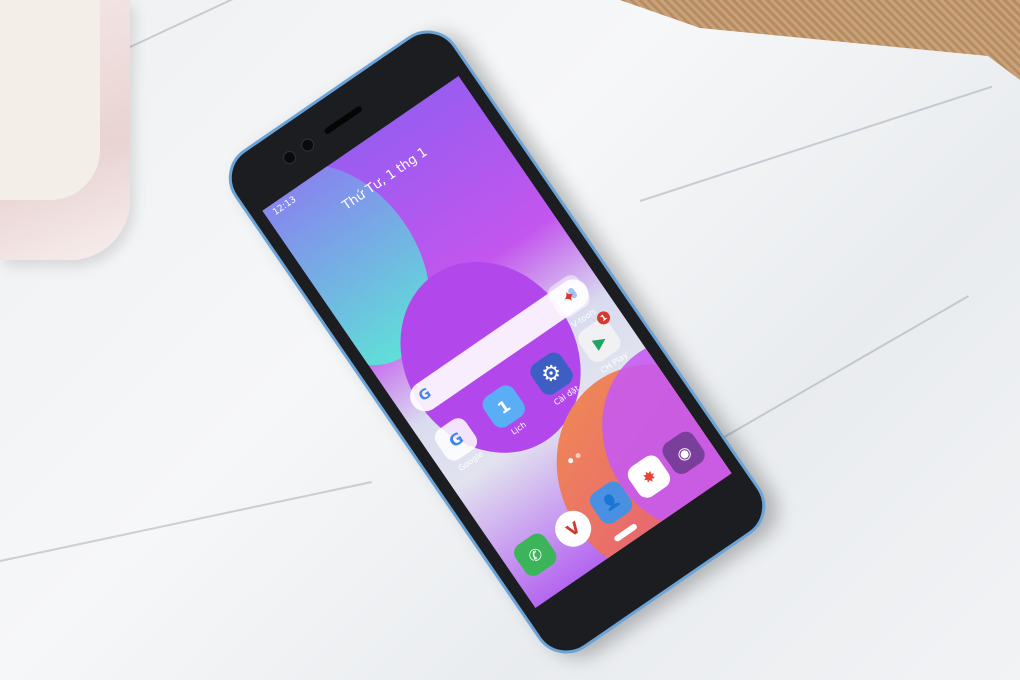 The image size is (1020, 680). What do you see at coordinates (425, 395) in the screenshot?
I see `google-logo-icon: G` at bounding box center [425, 395].